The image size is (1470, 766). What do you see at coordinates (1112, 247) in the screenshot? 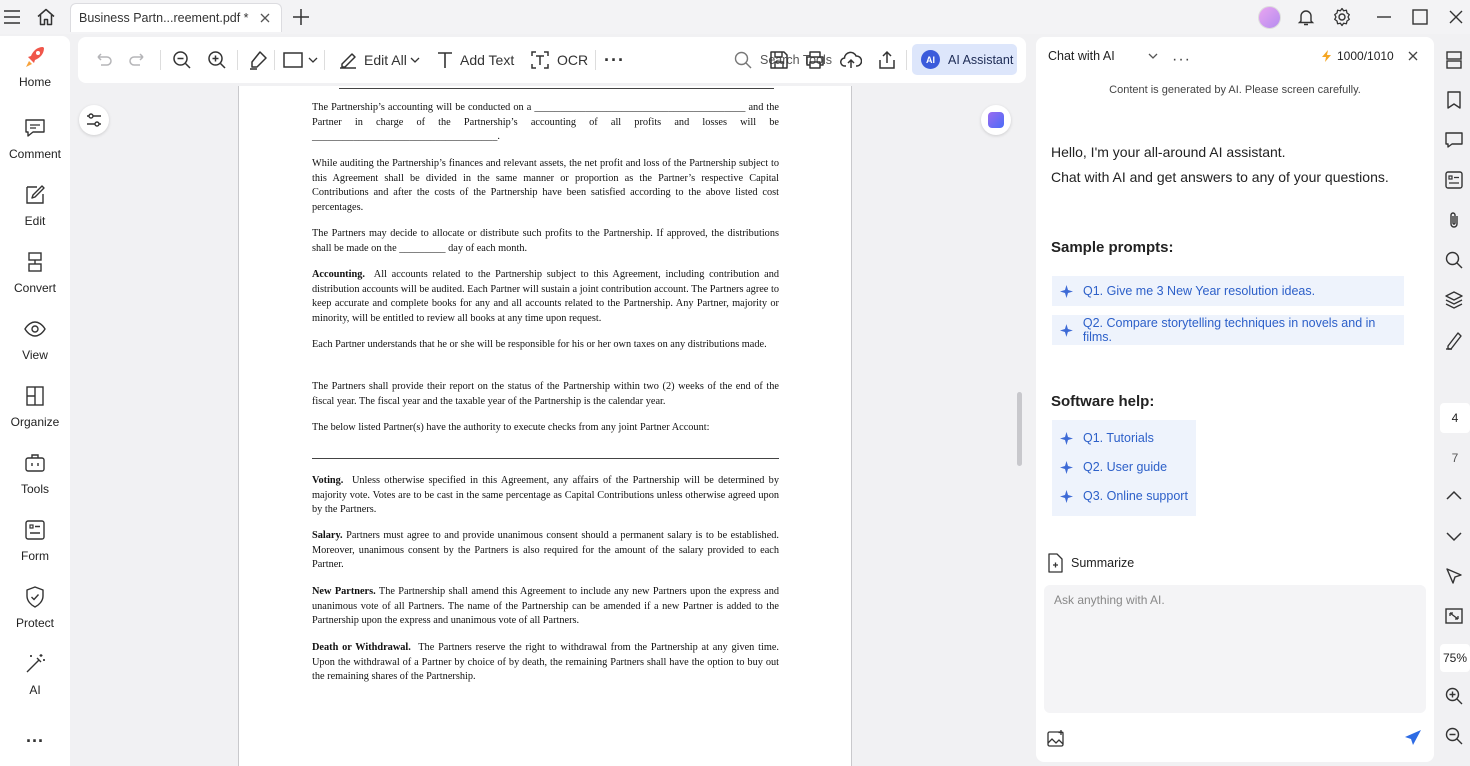
I see `sample-prompts-title: Sample prompts:` at bounding box center [1112, 247].